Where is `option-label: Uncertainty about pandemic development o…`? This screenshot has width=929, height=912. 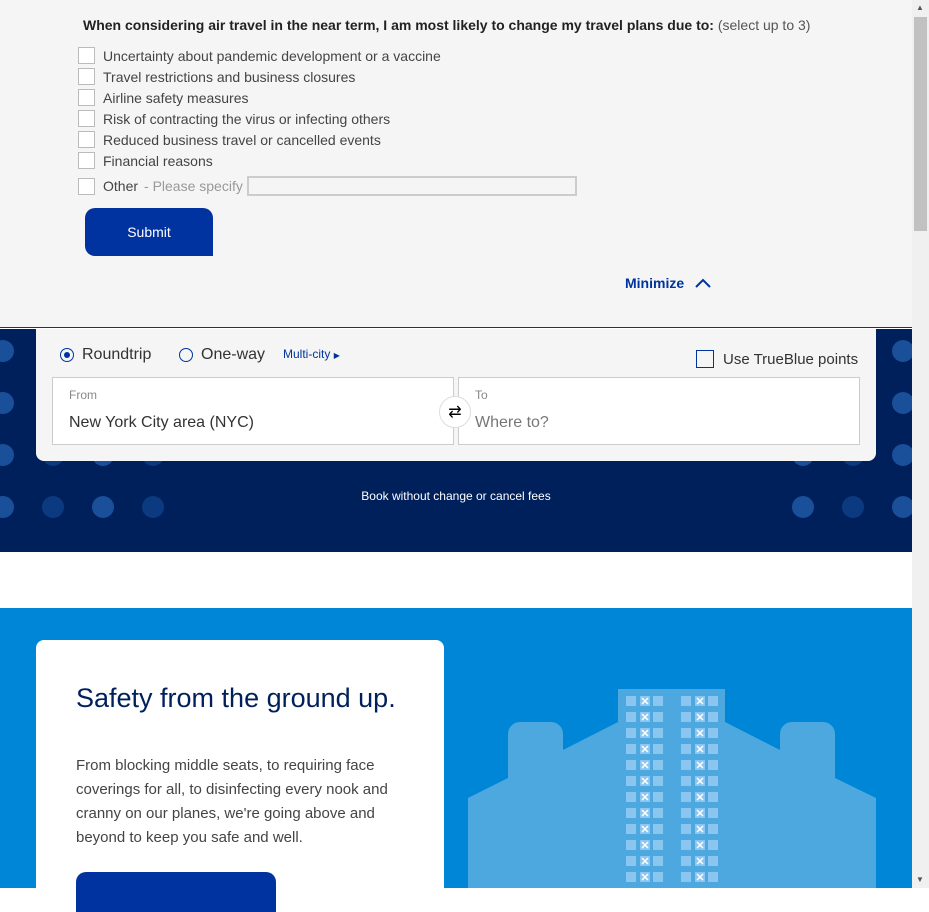
option-label: Uncertainty about pandemic development o… is located at coordinates (272, 55).